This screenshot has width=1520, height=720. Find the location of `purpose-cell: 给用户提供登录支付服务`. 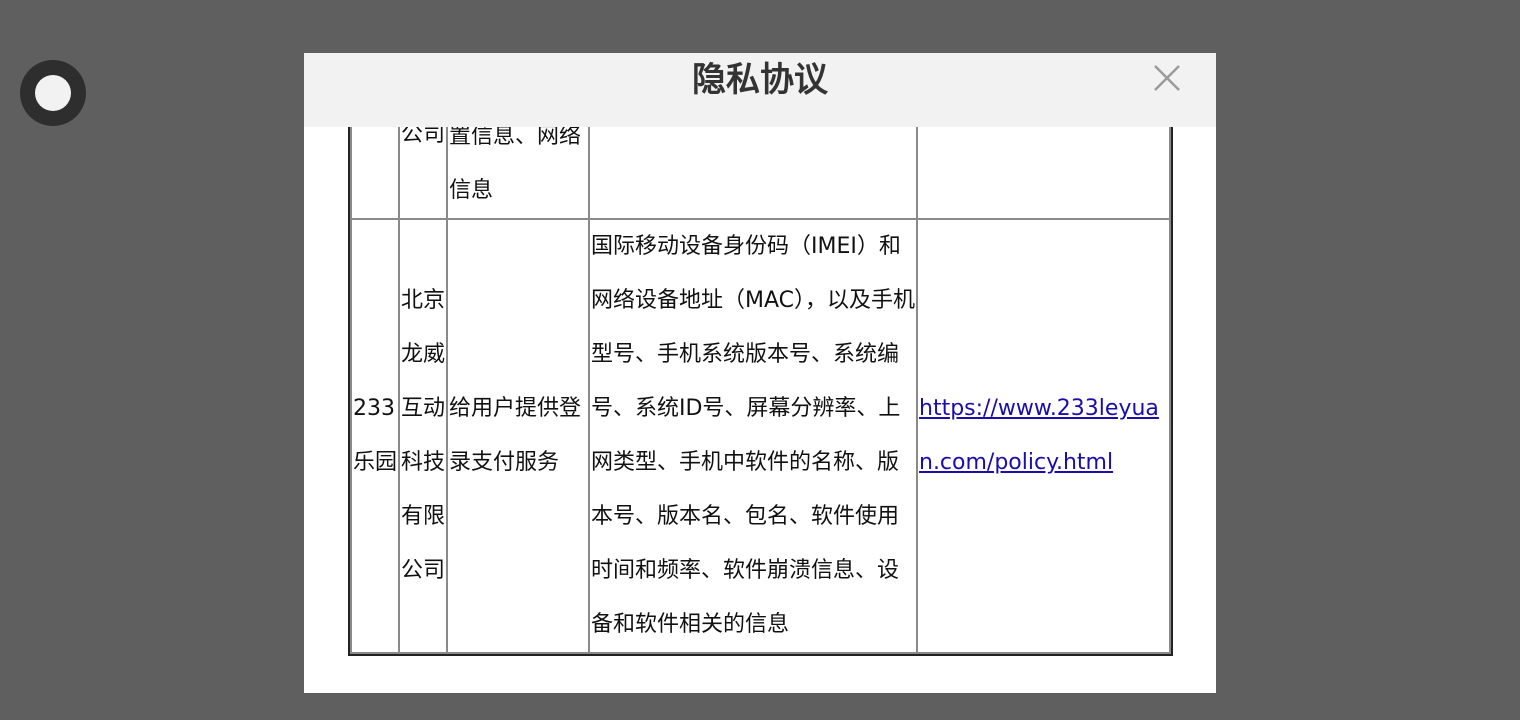

purpose-cell: 给用户提供登录支付服务 is located at coordinates (518, 436).